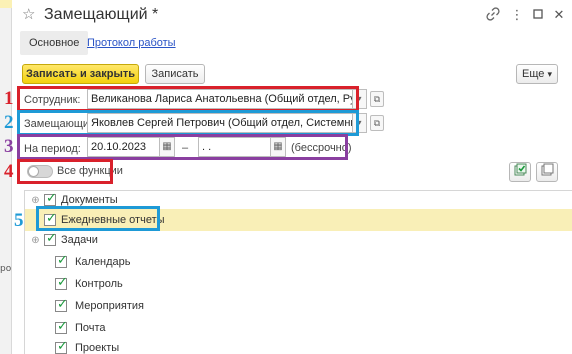 This screenshot has height=354, width=572. Describe the element at coordinates (493, 15) in the screenshot. I see `link-icon` at that location.